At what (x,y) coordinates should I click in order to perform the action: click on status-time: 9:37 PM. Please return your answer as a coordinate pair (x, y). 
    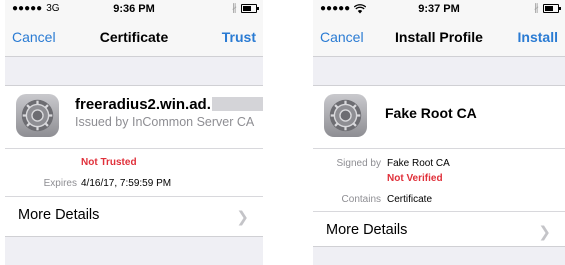
    Looking at the image, I should click on (439, 9).